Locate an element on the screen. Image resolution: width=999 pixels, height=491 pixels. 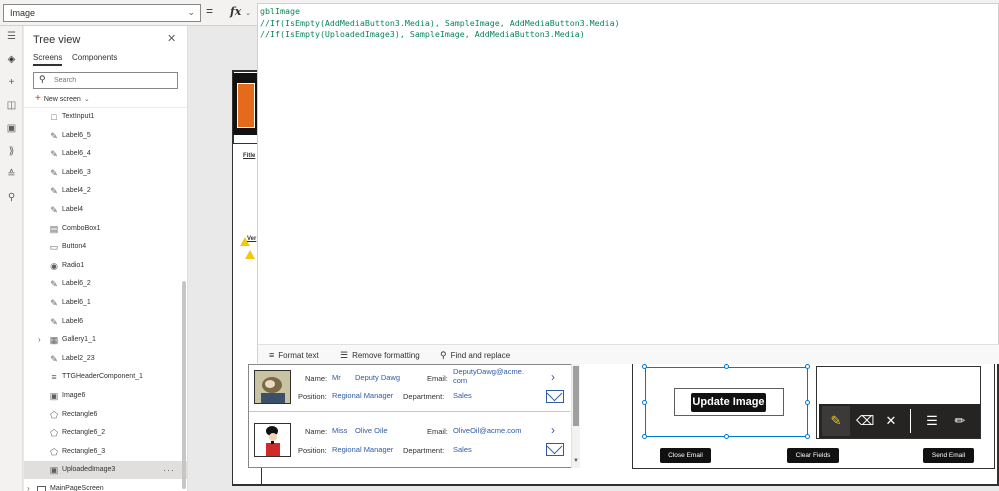
tree-item: ⬠ Rectangle6_3 is located at coordinates (105, 452).